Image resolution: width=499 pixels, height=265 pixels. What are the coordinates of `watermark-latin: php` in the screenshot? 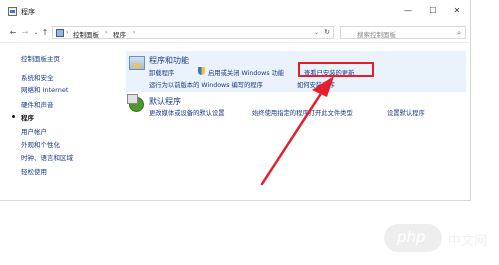 It's located at (411, 237).